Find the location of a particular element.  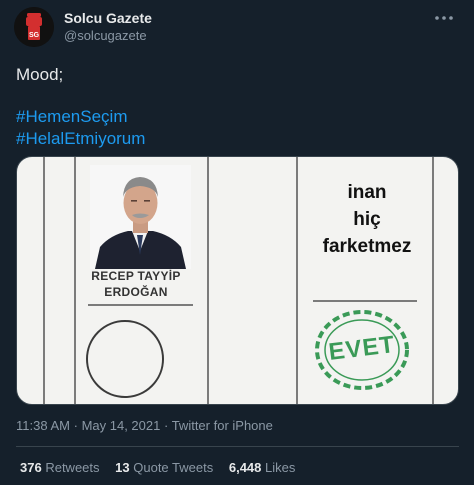

quote-tweets-stat: 13 Quote Tweets is located at coordinates (164, 467).